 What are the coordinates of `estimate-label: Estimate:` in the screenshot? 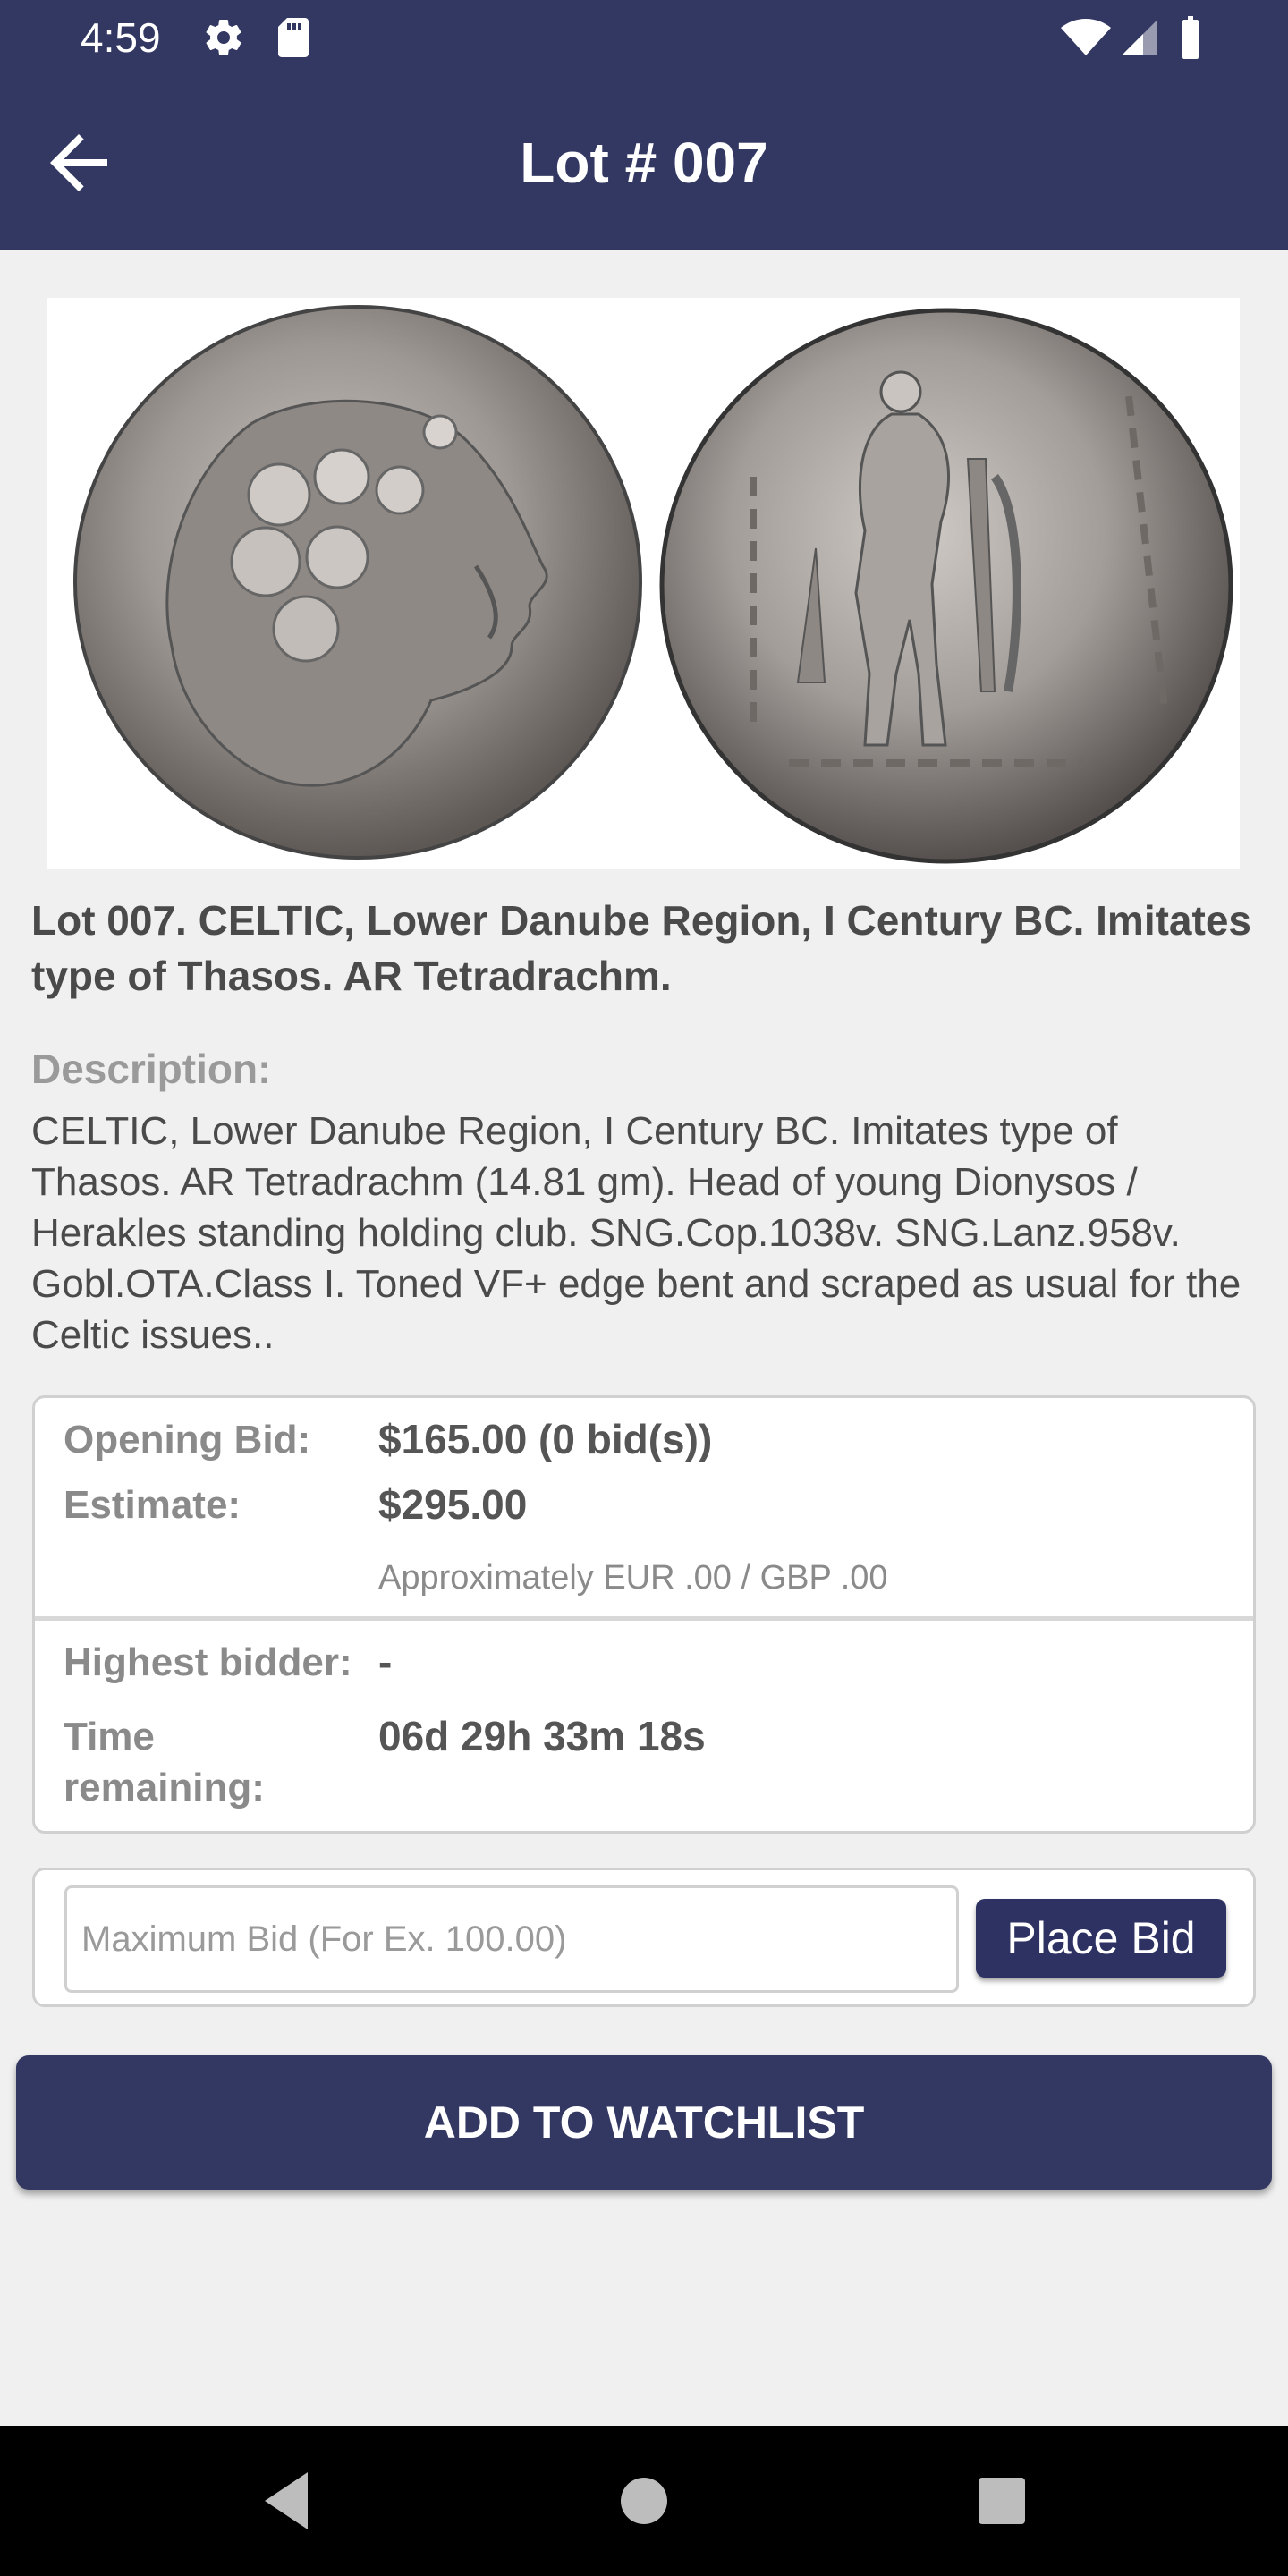 It's located at (153, 1505).